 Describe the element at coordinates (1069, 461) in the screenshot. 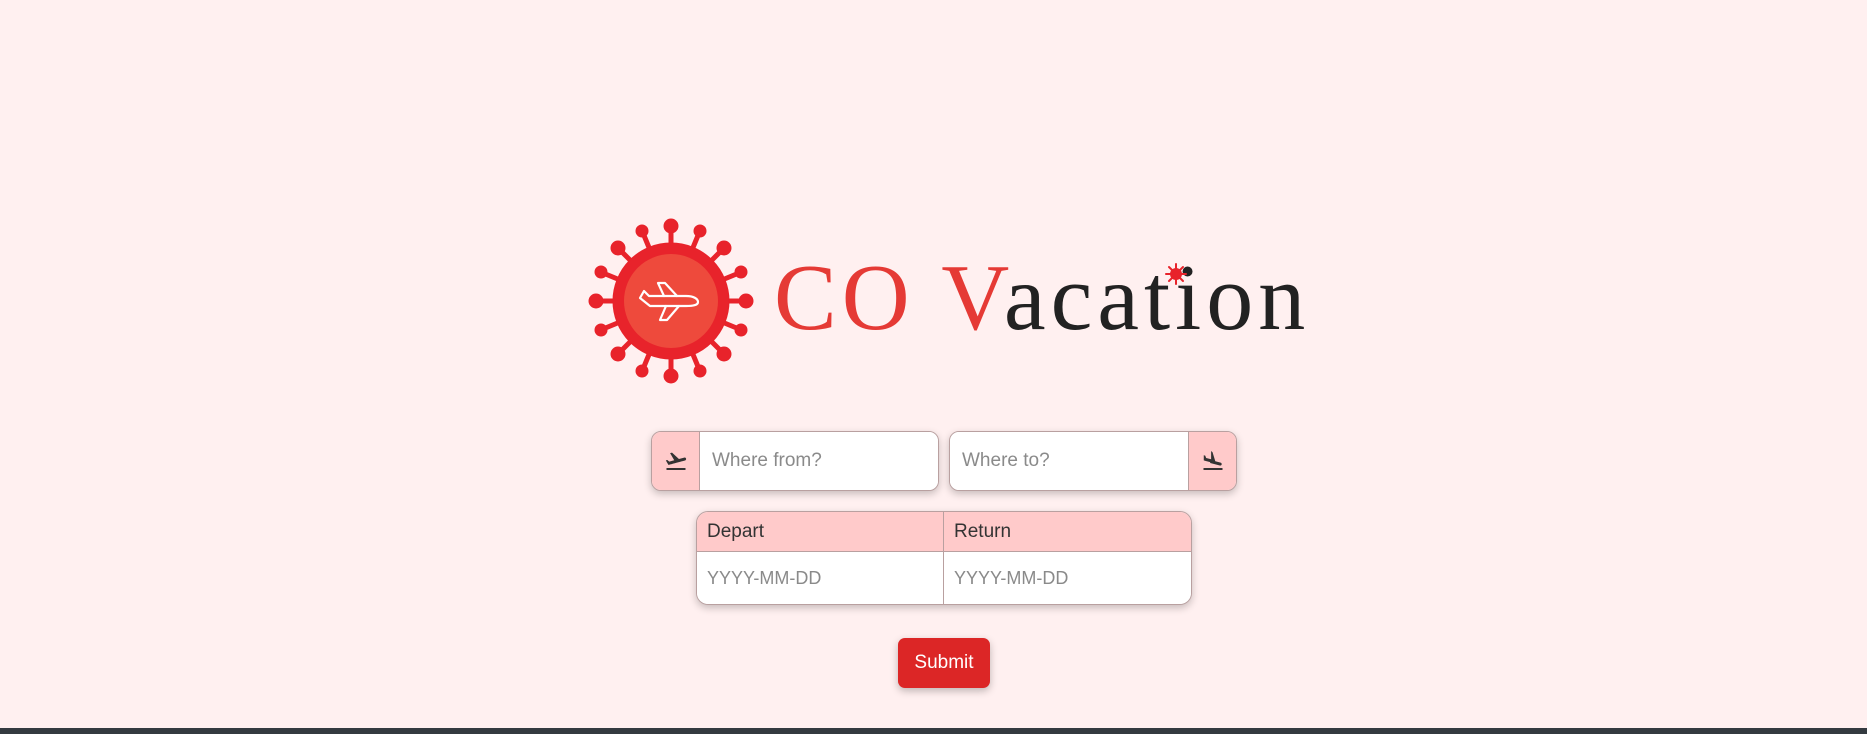

I see `where-to-input` at that location.